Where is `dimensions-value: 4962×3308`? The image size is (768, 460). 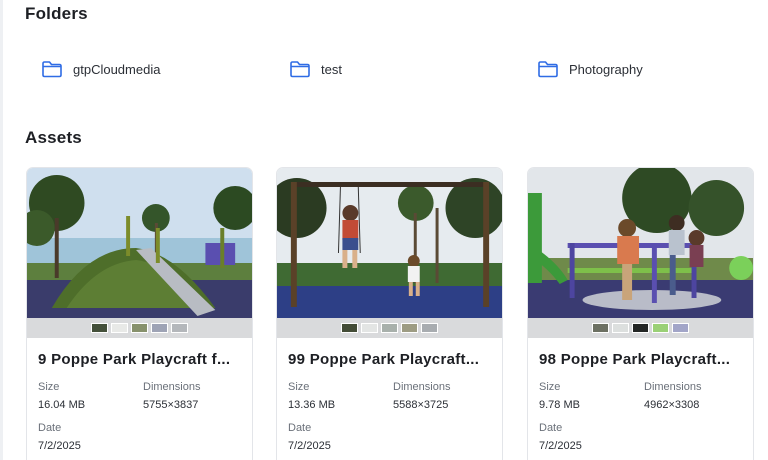 dimensions-value: 4962×3308 is located at coordinates (672, 405).